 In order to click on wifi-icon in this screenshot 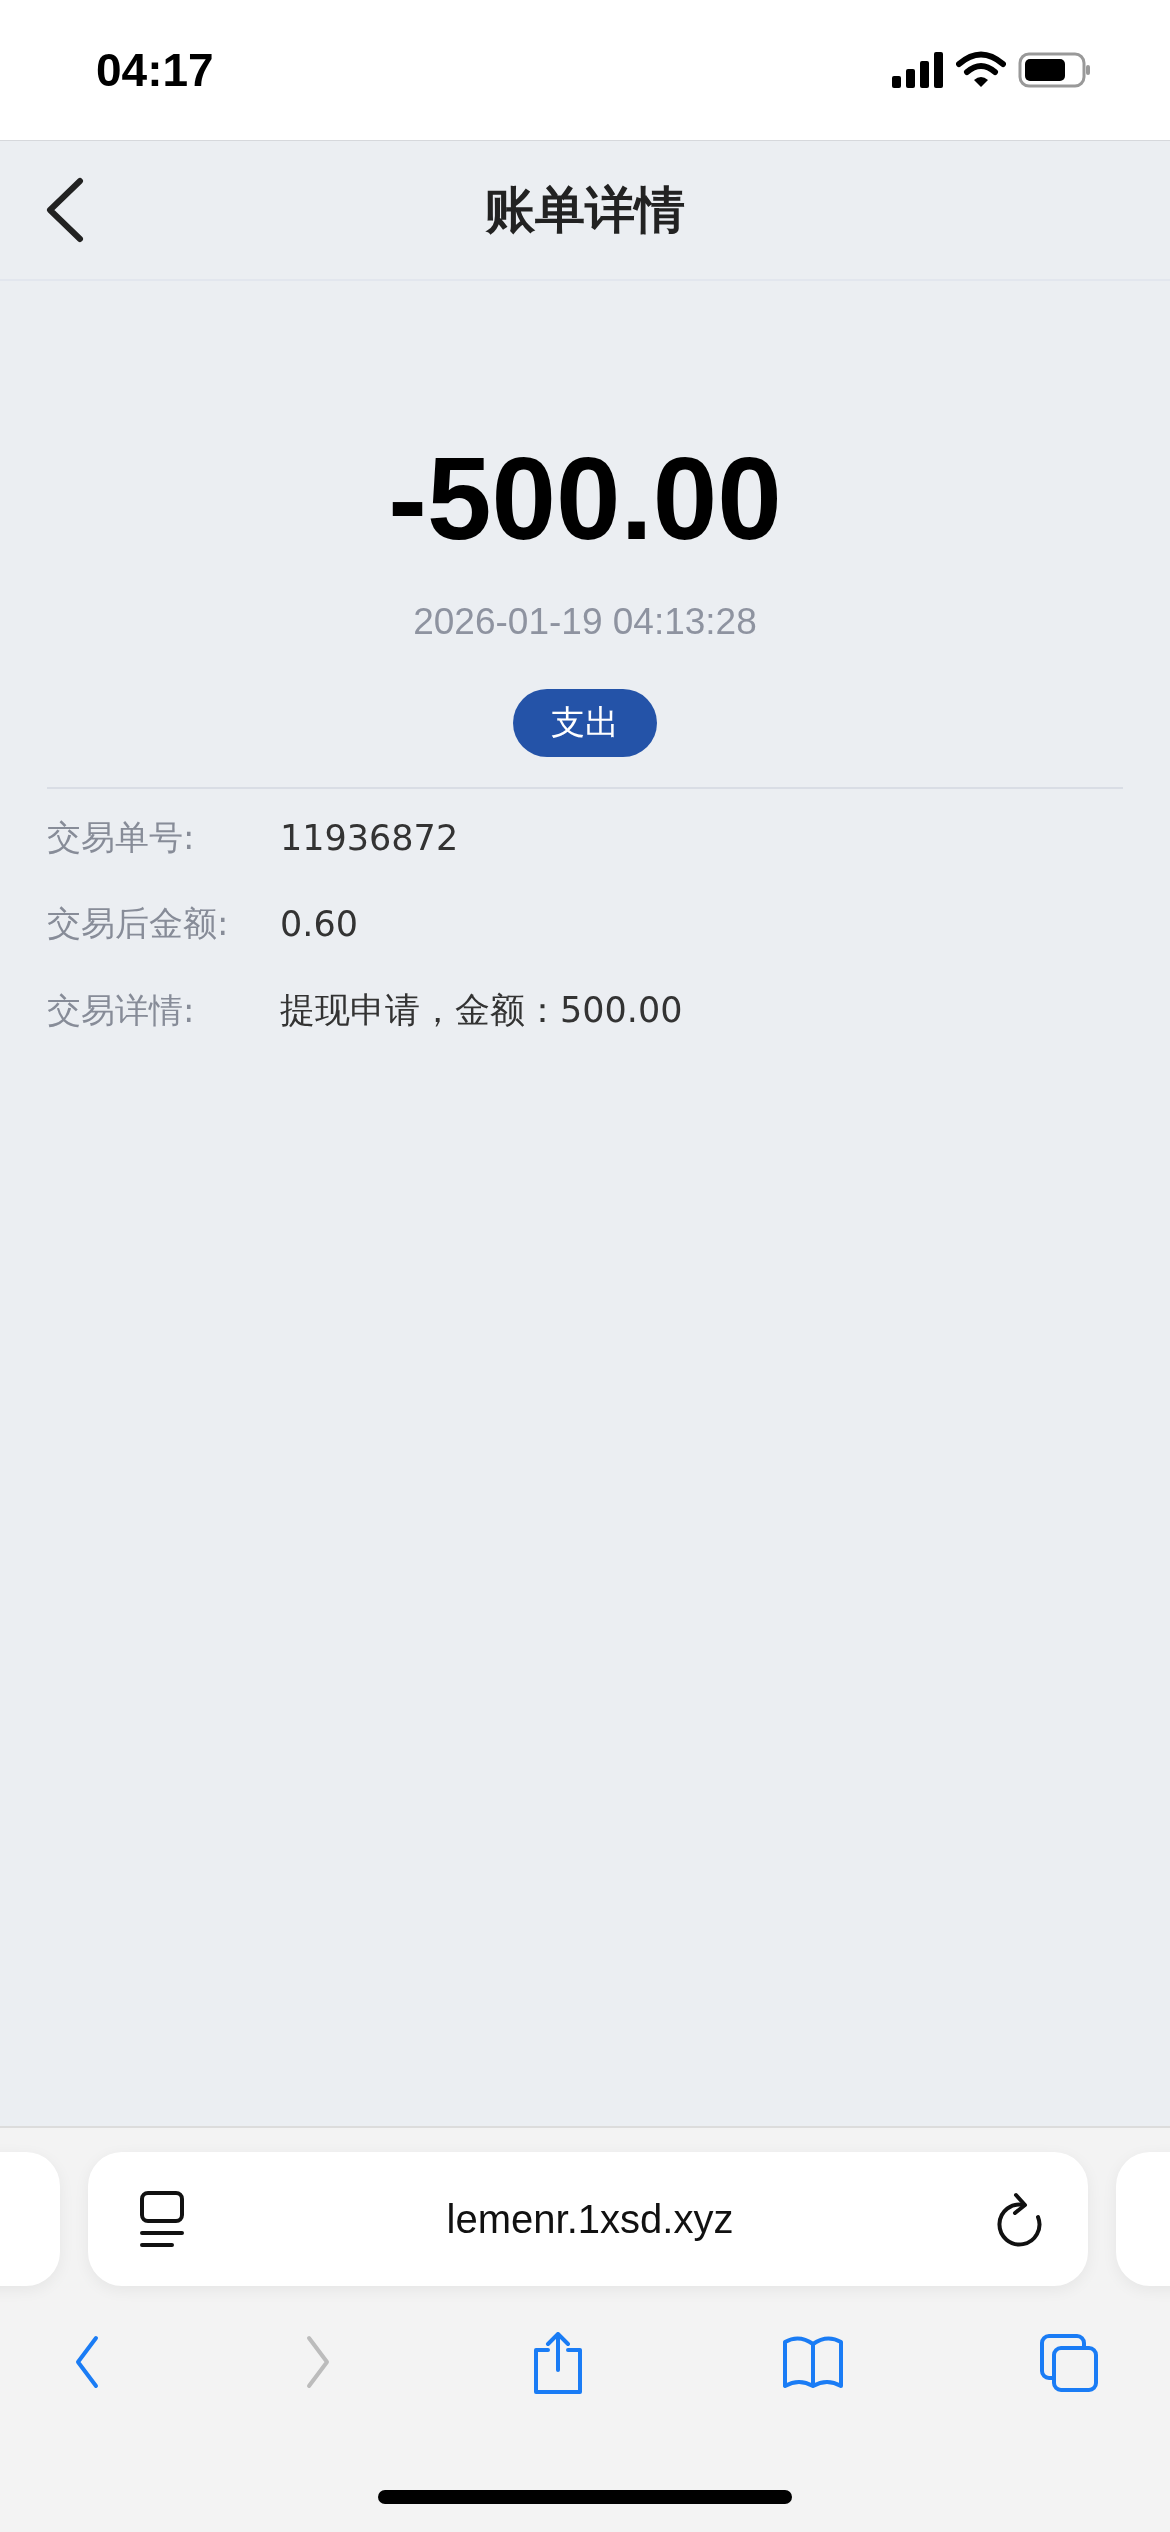, I will do `click(981, 70)`.